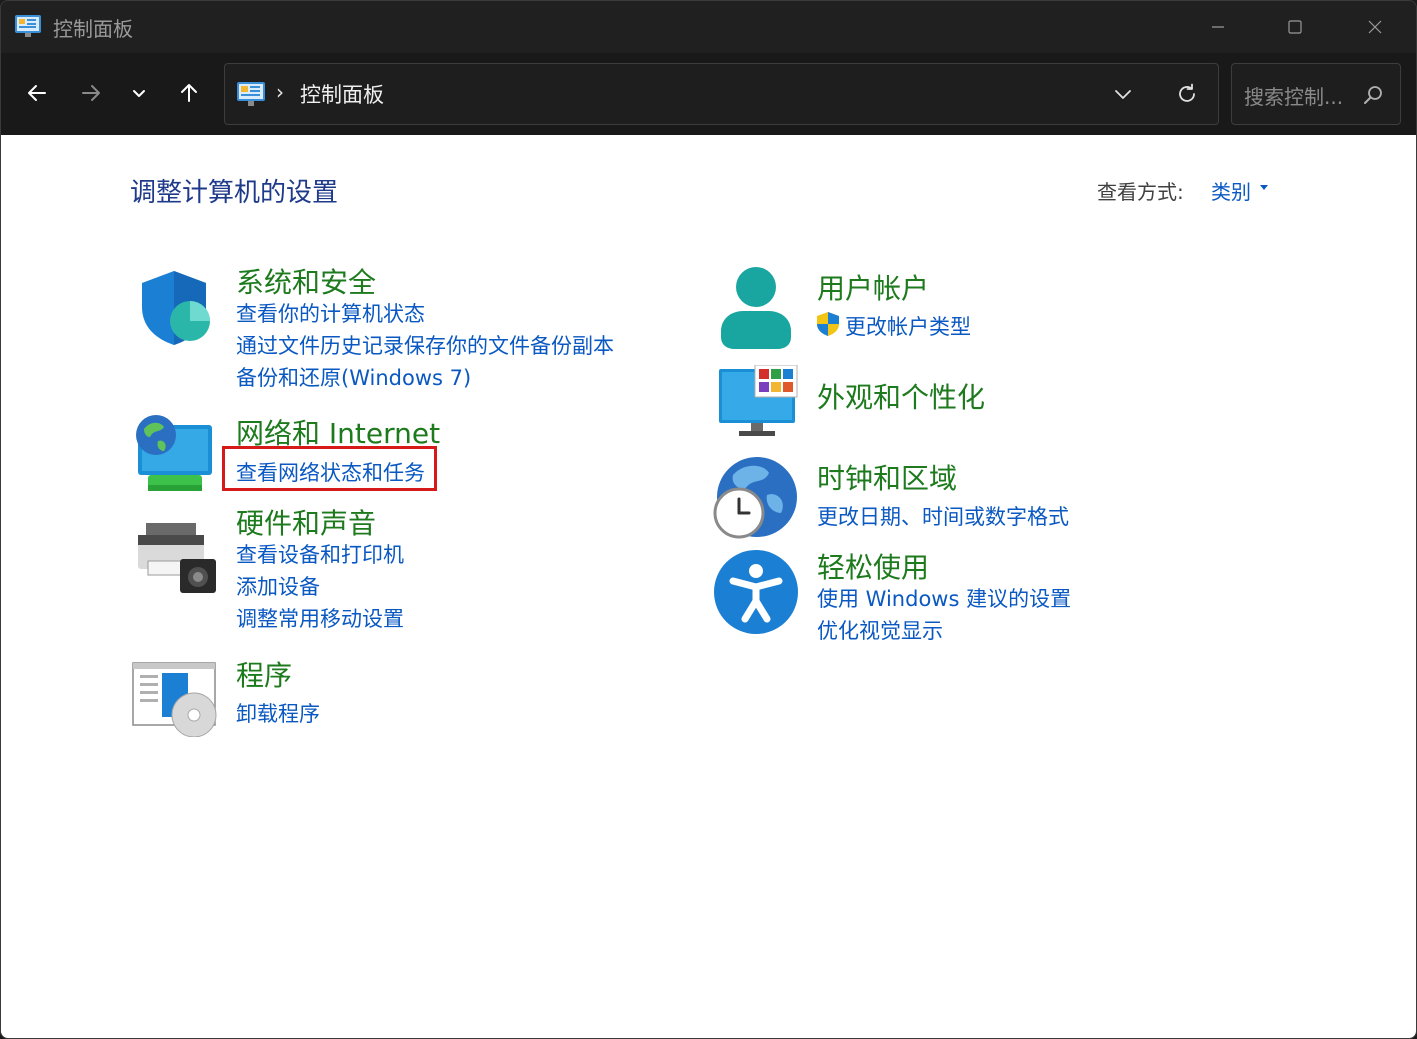  What do you see at coordinates (278, 713) in the screenshot?
I see `link-uninstall-program: 卸载程序` at bounding box center [278, 713].